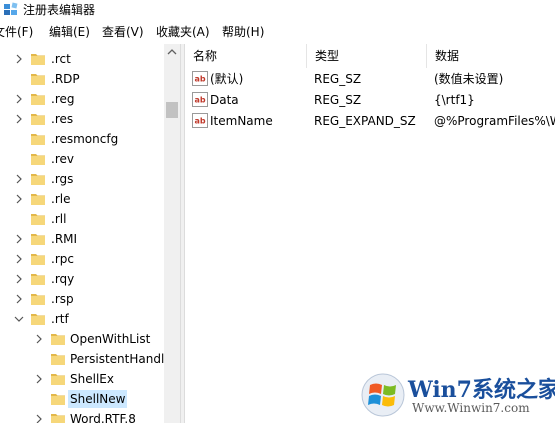 The image size is (555, 423). What do you see at coordinates (82, 219) in the screenshot?
I see `tree-item: .rll` at bounding box center [82, 219].